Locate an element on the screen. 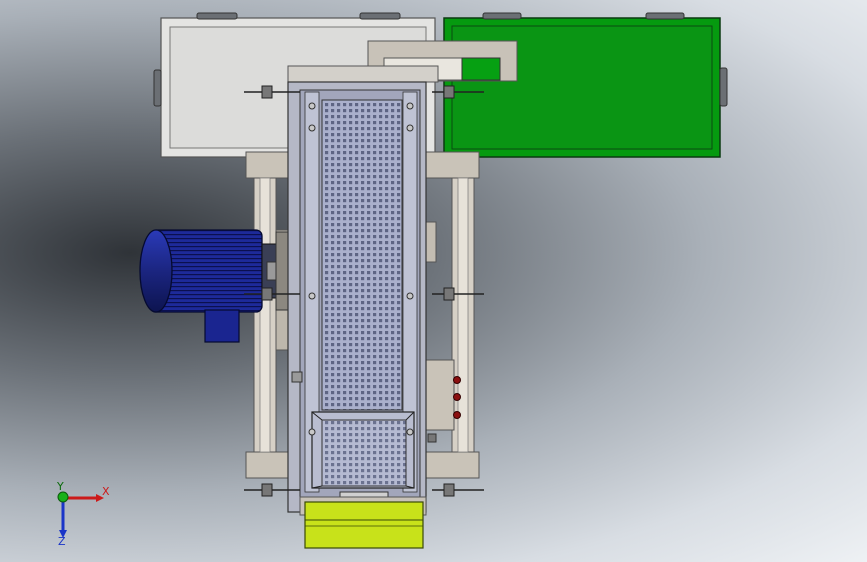 The height and width of the screenshot is (562, 867). feed-hopper is located at coordinates (363, 522).